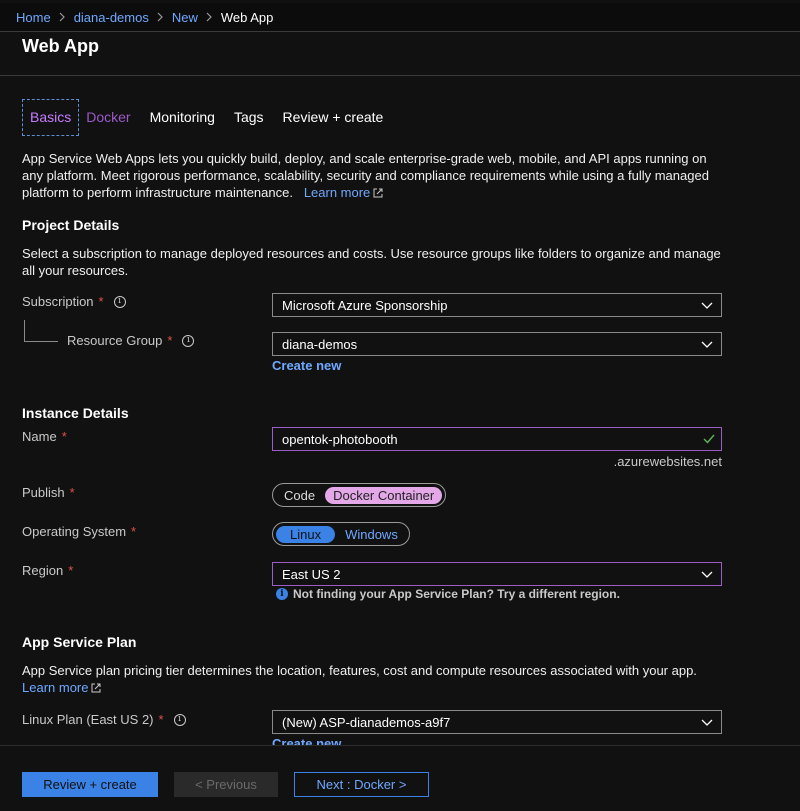  Describe the element at coordinates (33, 17) in the screenshot. I see `breadcrumb-home-link: Home` at that location.